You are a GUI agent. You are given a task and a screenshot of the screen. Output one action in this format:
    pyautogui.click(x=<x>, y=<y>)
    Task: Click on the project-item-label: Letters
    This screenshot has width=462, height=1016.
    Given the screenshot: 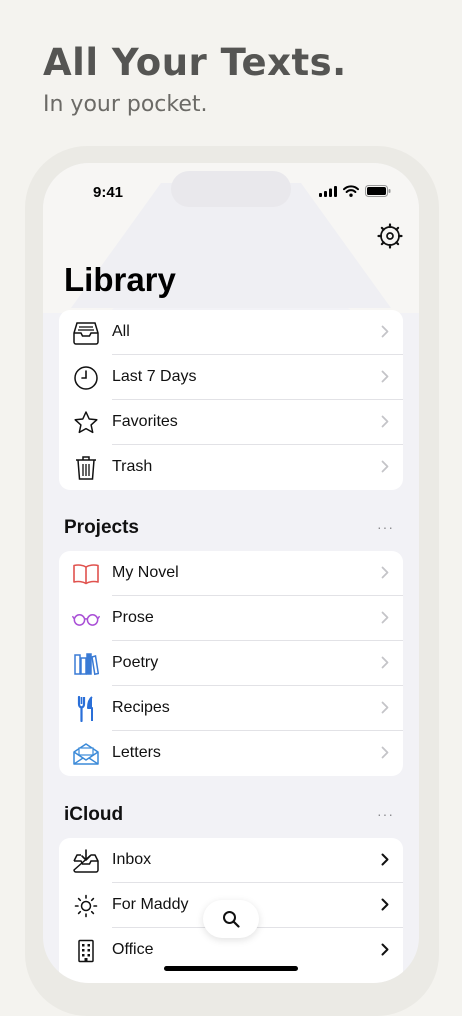 What is the action you would take?
    pyautogui.click(x=136, y=752)
    